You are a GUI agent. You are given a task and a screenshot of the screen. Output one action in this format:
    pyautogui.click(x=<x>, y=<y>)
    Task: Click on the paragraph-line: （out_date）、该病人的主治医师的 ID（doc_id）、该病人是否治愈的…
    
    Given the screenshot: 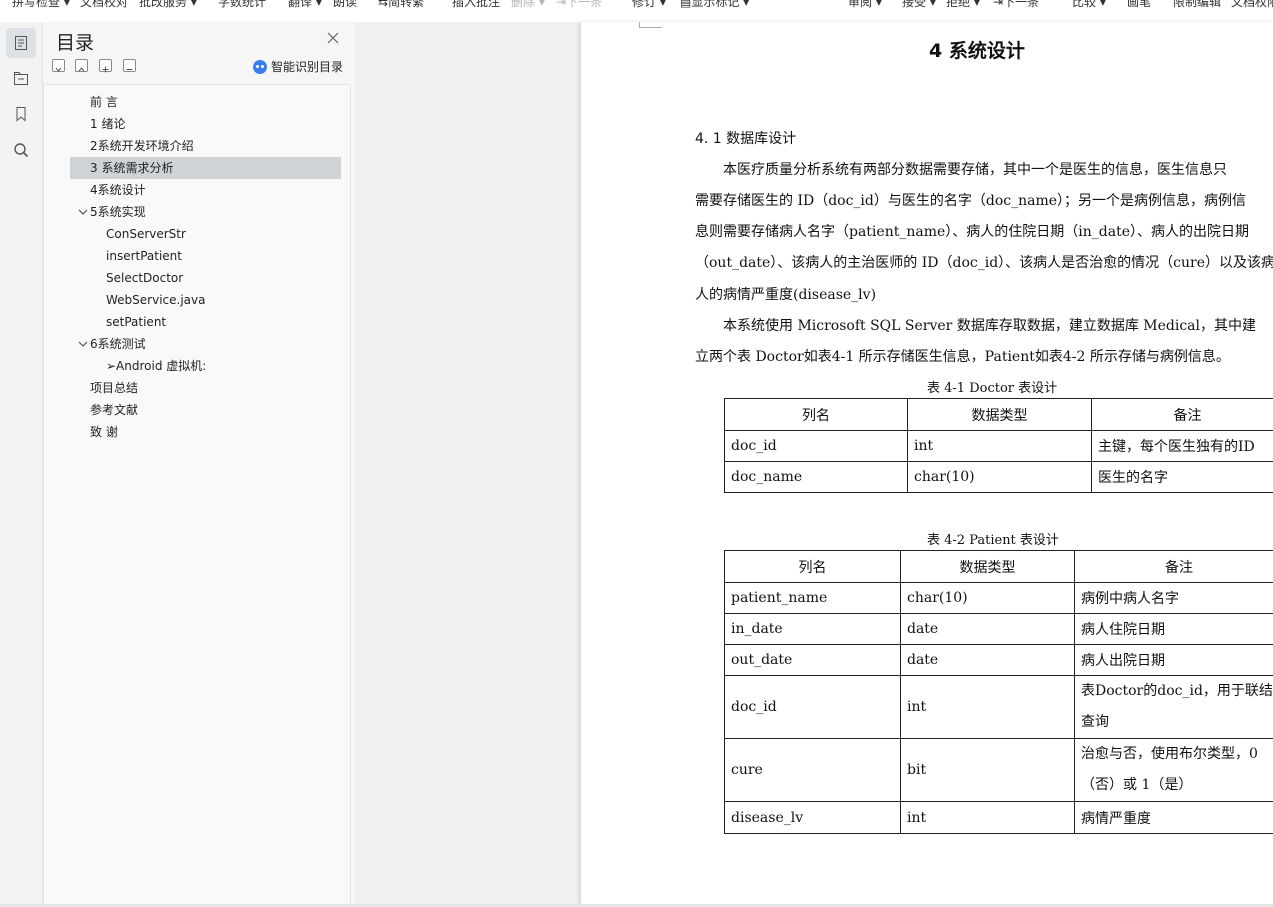 What is the action you would take?
    pyautogui.click(x=984, y=263)
    